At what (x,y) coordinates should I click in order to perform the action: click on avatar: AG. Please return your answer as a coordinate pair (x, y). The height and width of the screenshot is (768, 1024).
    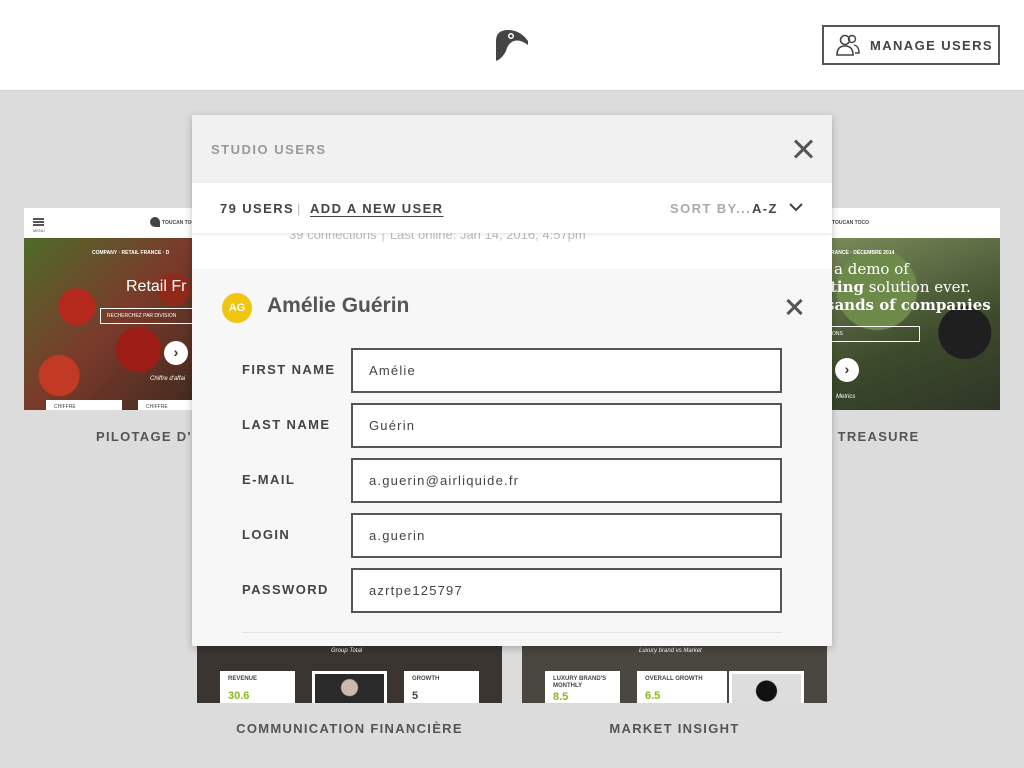
    Looking at the image, I should click on (237, 308).